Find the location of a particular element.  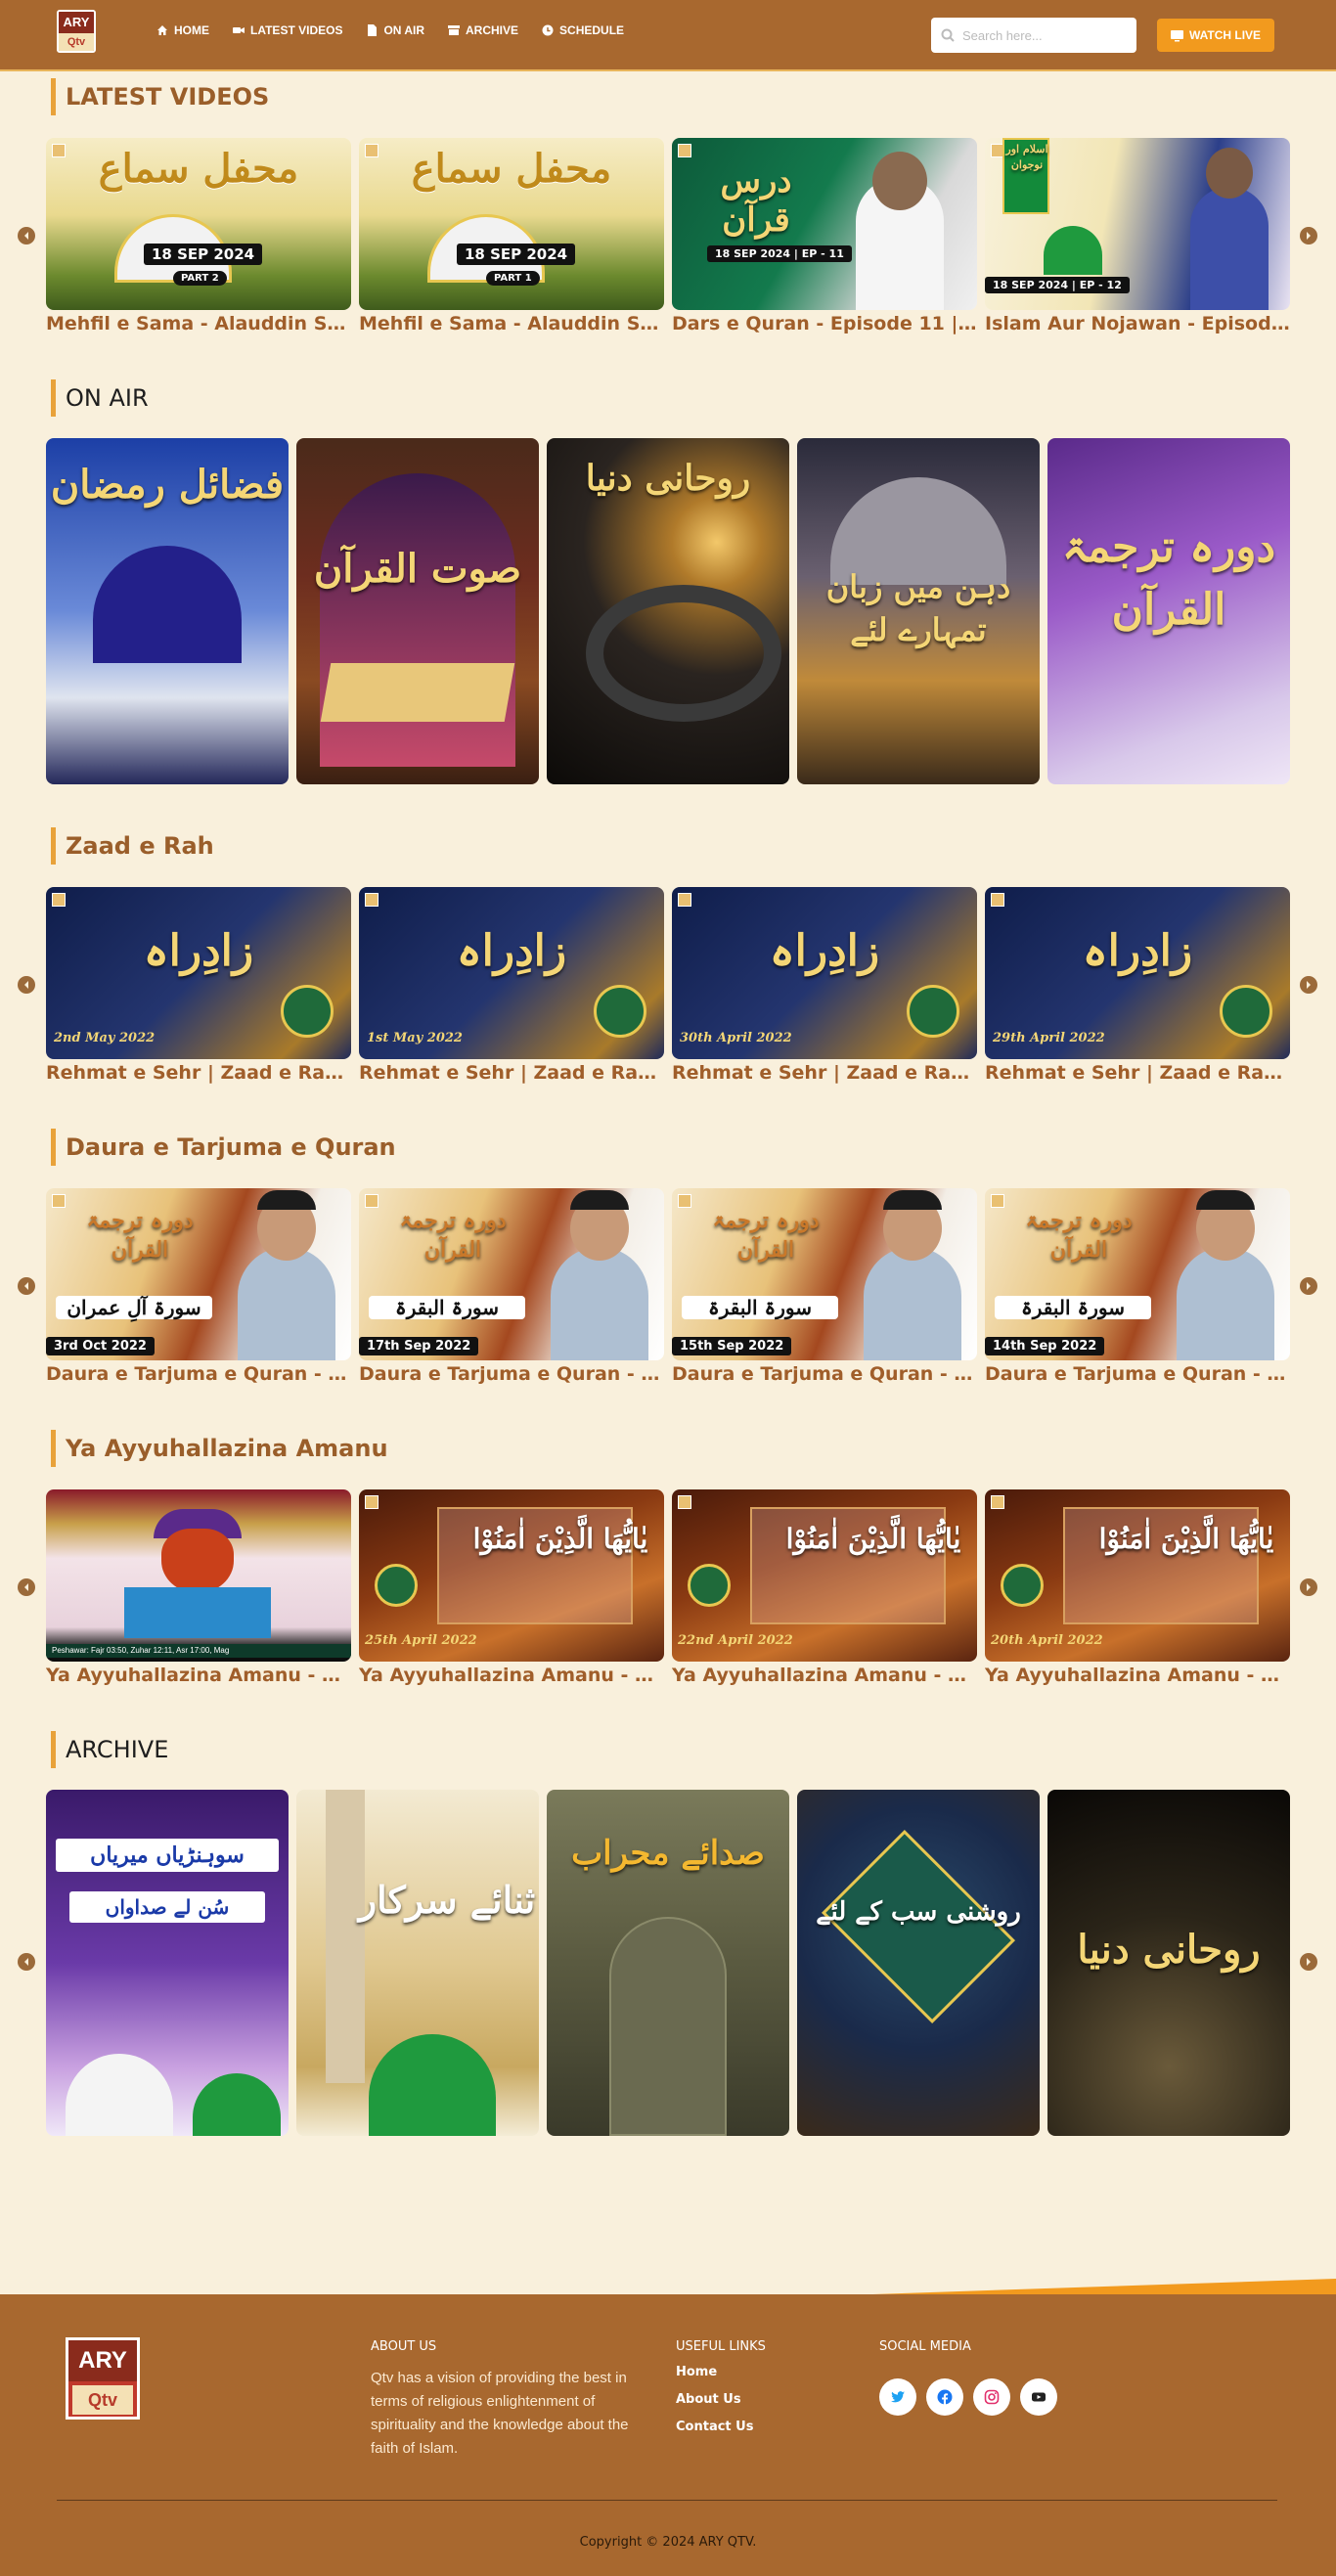

nav-latest-videos-label: LATEST VIDEOS is located at coordinates (296, 30).